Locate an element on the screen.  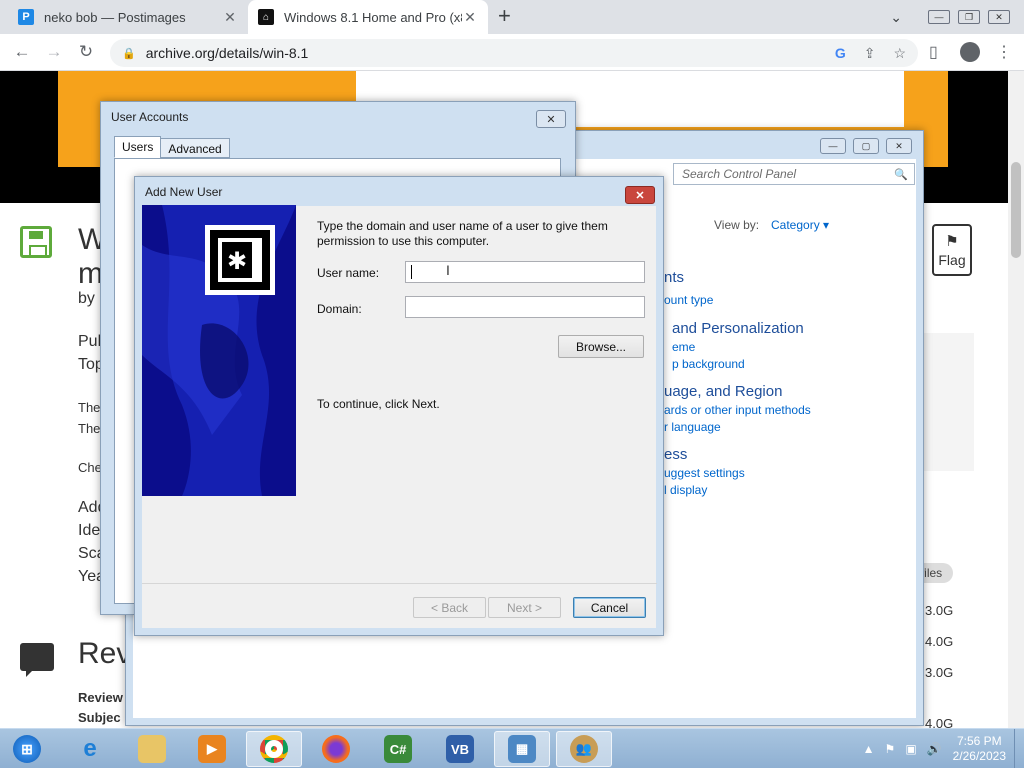
restore-icon: ❐ is located at coordinates (969, 17).